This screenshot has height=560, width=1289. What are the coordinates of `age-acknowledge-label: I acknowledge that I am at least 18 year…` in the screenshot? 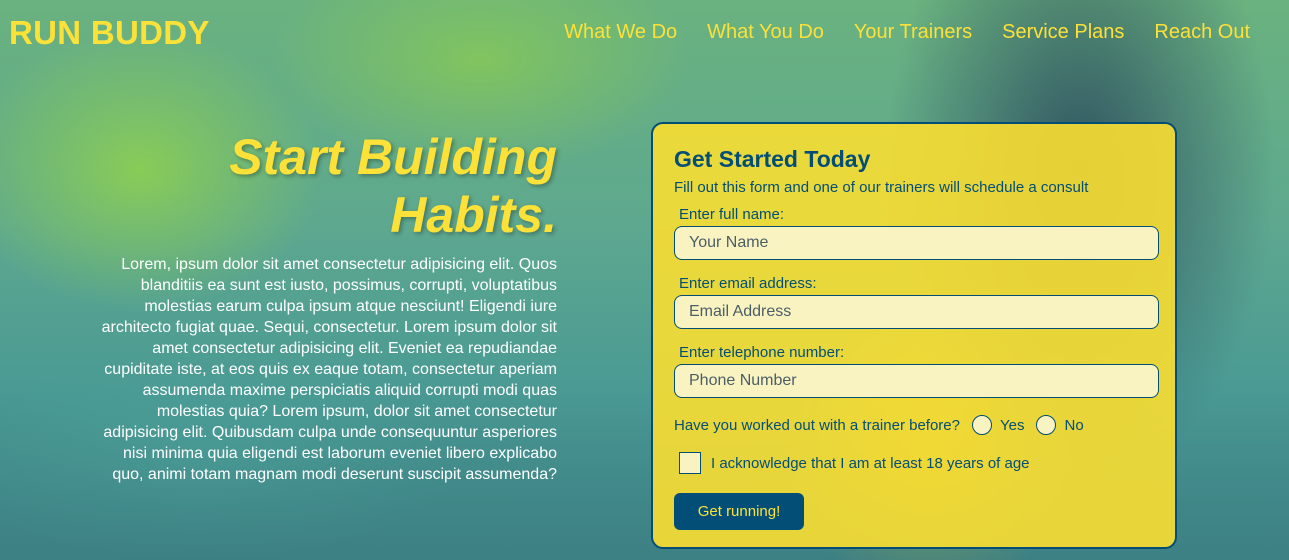 It's located at (870, 463).